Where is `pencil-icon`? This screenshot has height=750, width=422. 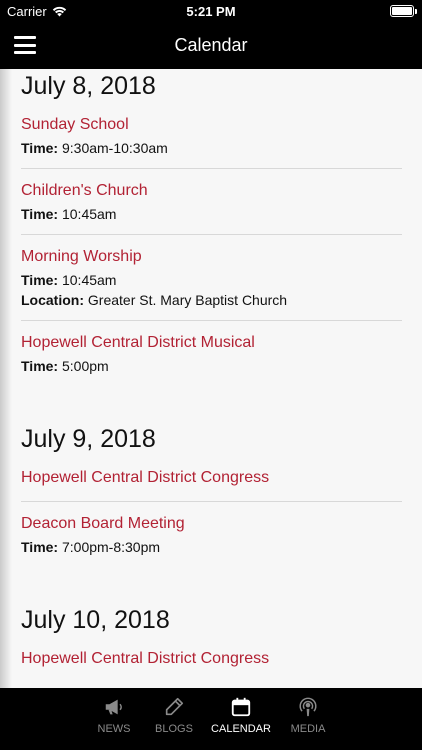
pencil-icon is located at coordinates (174, 706).